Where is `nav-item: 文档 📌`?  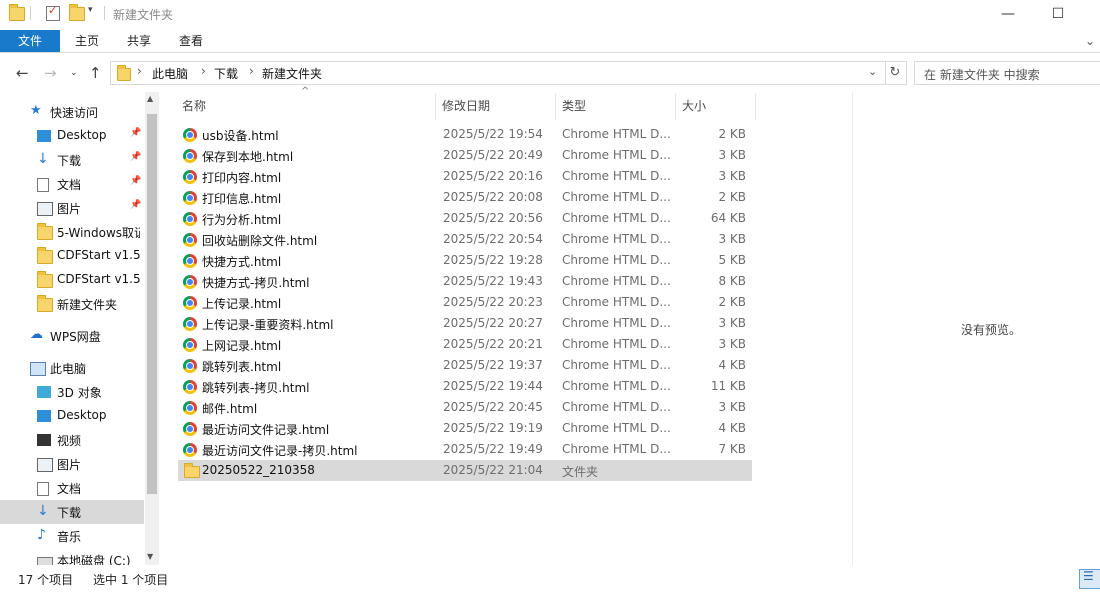 nav-item: 文档 📌 is located at coordinates (72, 184).